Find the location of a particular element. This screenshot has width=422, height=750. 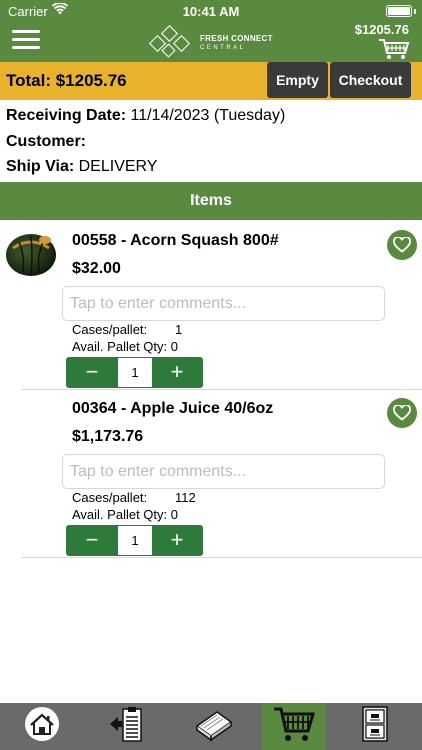

book-icon is located at coordinates (214, 726).